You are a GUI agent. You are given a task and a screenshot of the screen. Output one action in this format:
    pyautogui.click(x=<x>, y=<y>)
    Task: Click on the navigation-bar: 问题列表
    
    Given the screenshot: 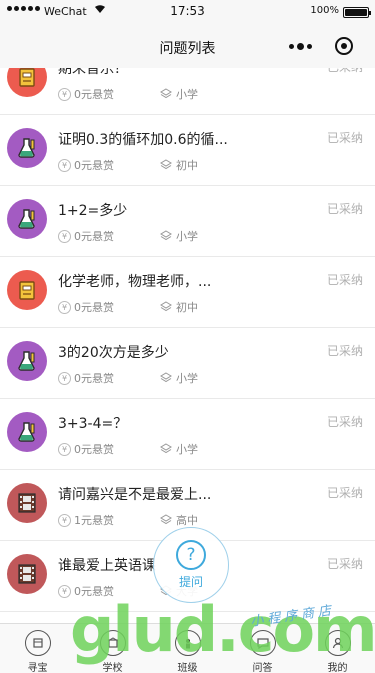 What is the action you would take?
    pyautogui.click(x=187, y=46)
    